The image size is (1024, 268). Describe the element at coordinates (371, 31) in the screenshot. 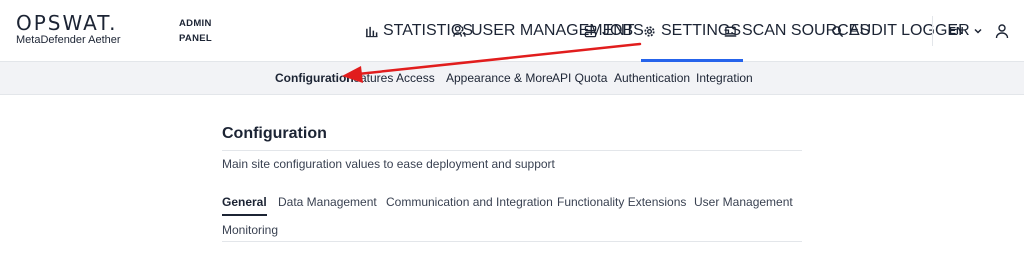

I see `bar-chart-icon` at that location.